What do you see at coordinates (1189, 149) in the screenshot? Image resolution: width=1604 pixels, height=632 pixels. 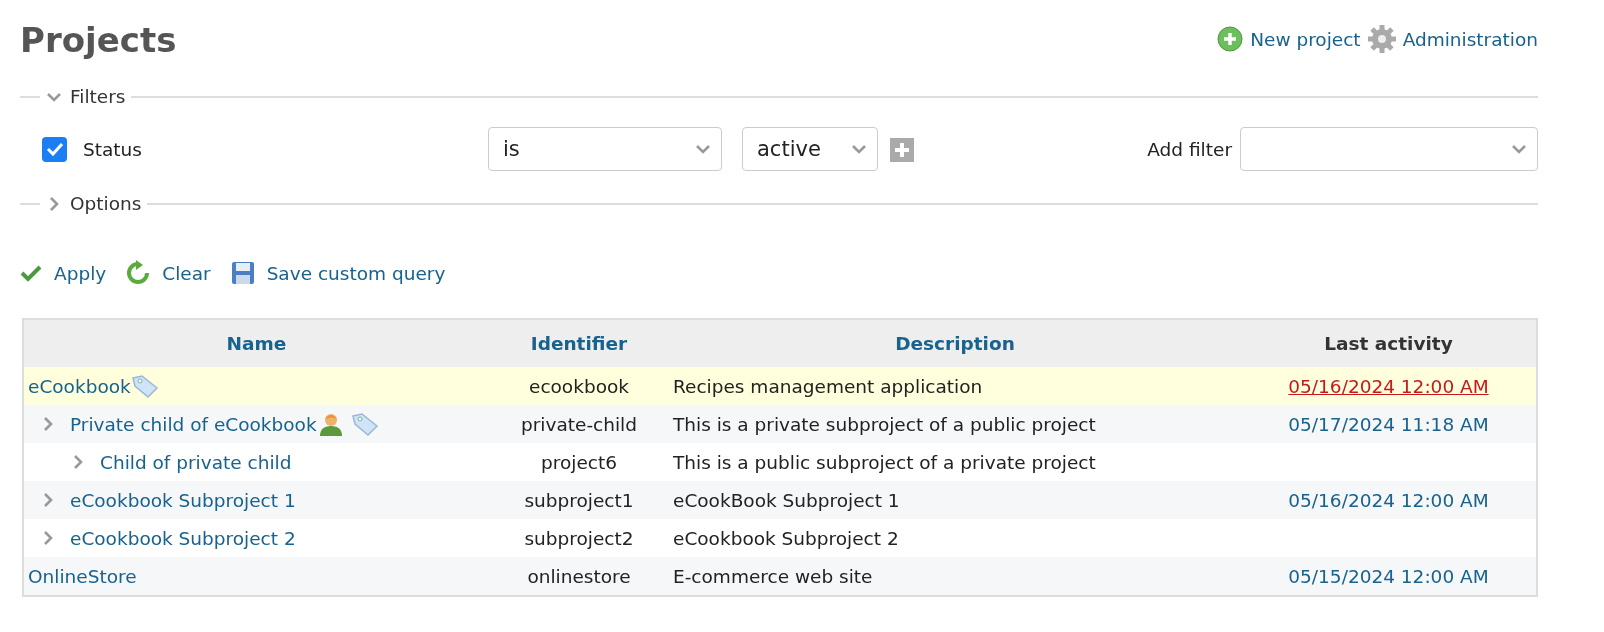 I see `add-filter-label: Add filter` at bounding box center [1189, 149].